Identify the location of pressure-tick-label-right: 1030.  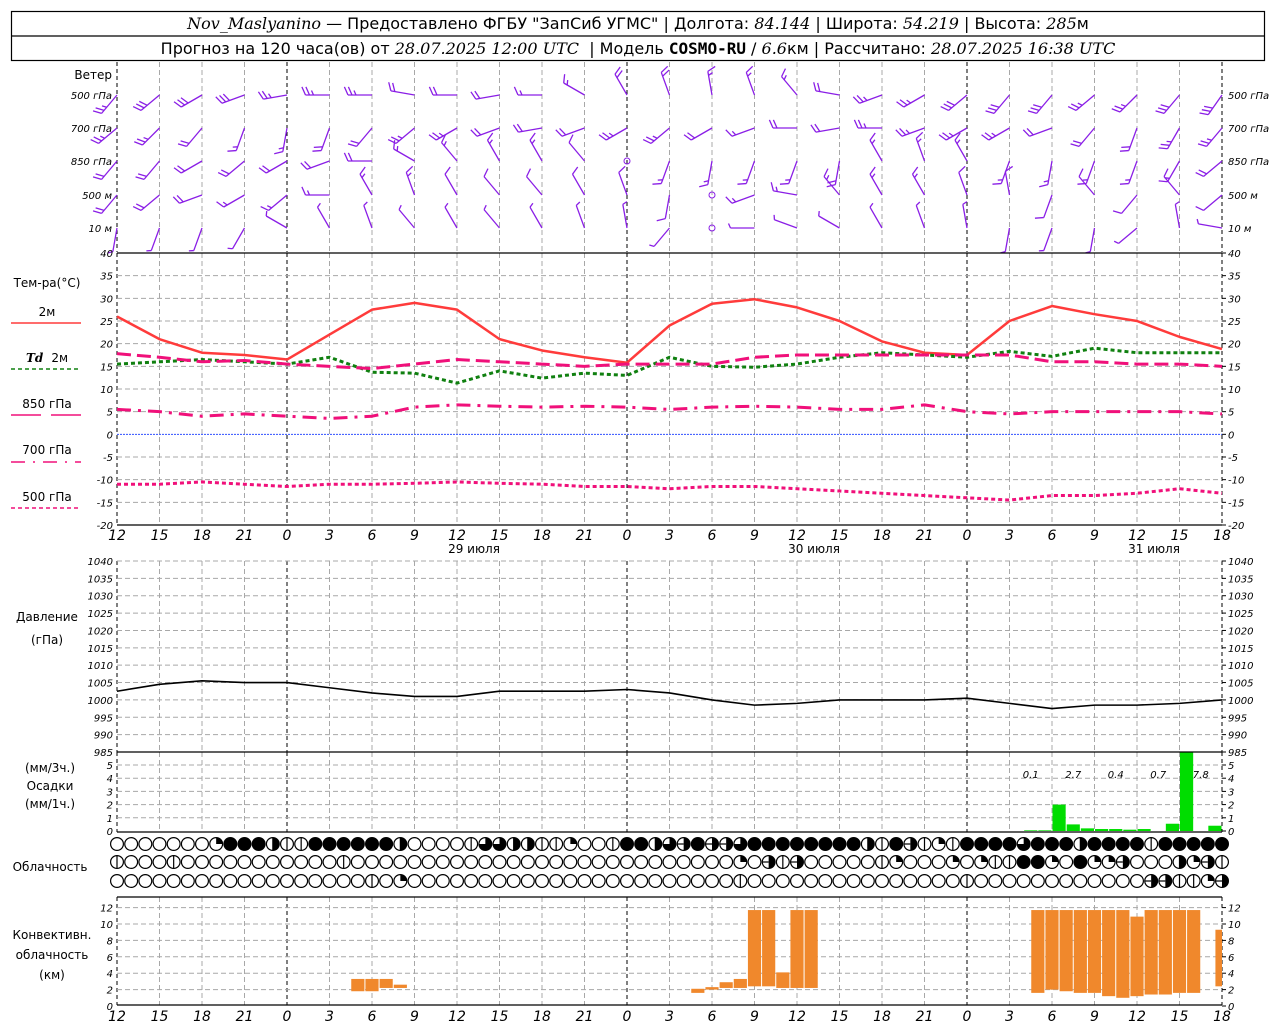
(1240, 597).